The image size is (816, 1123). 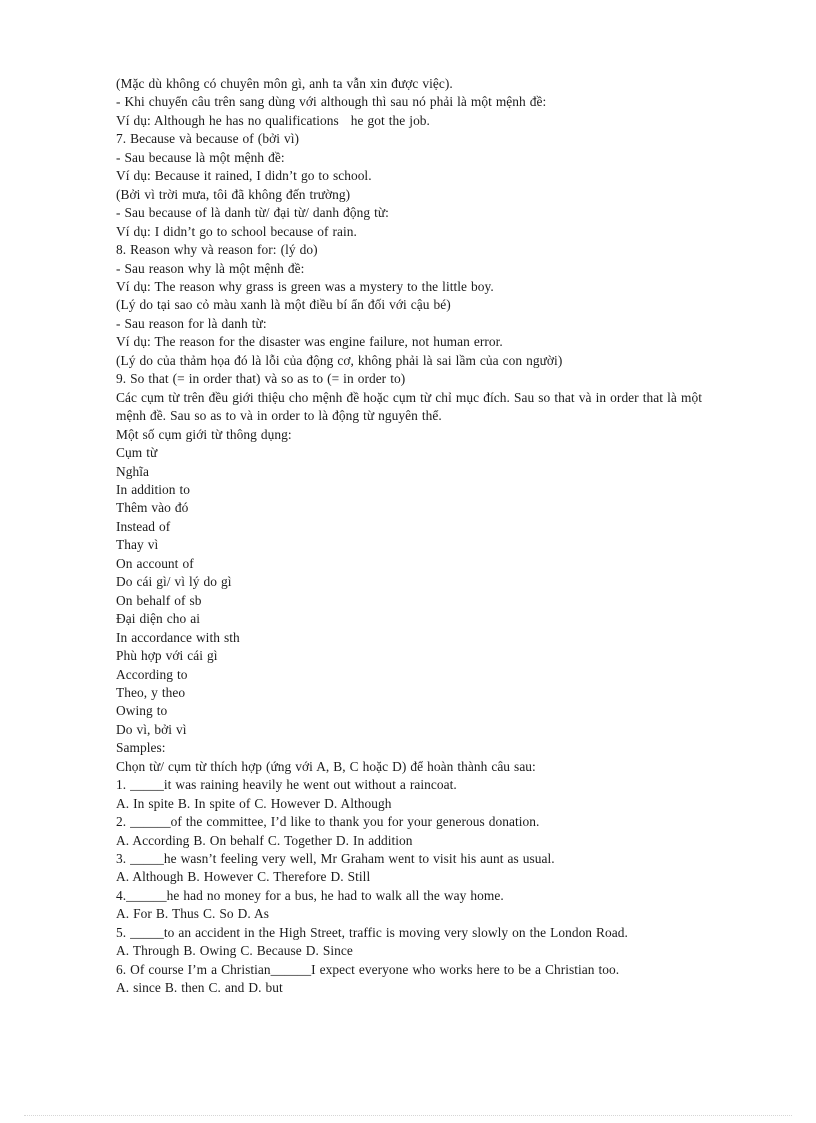 I want to click on answer-options: A. Through B. Owing C. Because D. Since, so click(x=234, y=951).